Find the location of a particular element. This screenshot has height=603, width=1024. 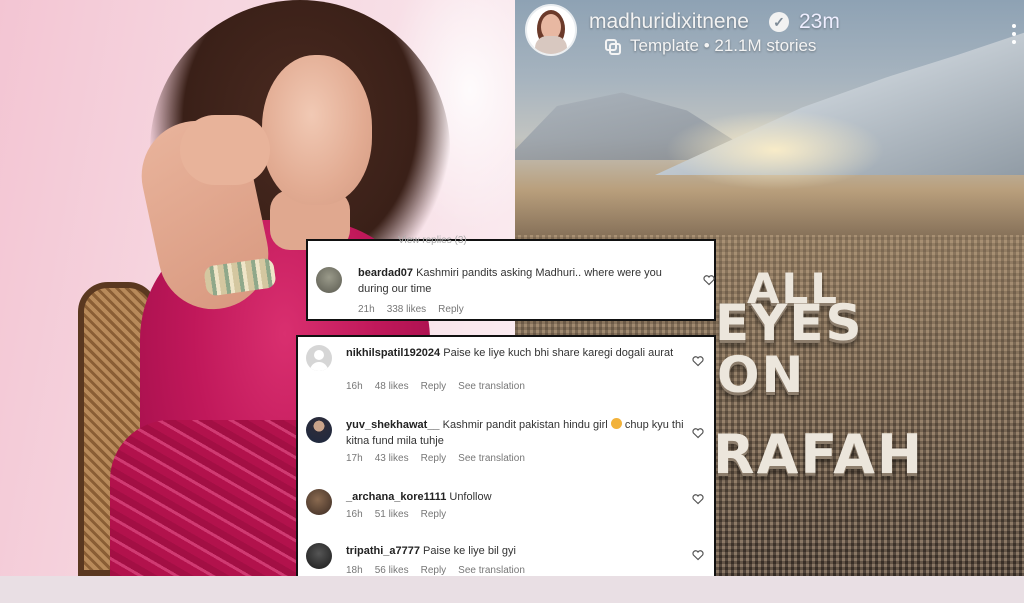

comment-likes: 48 likes is located at coordinates (392, 386).